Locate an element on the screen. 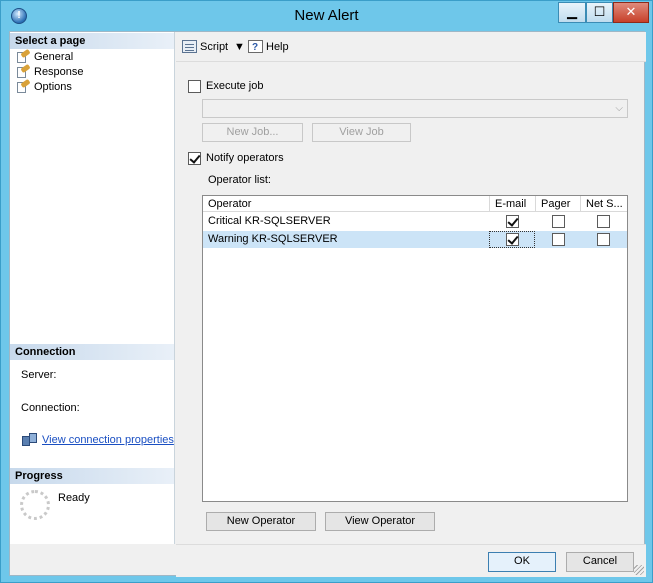 This screenshot has width=653, height=583. notify-operators-checkbox is located at coordinates (194, 158).